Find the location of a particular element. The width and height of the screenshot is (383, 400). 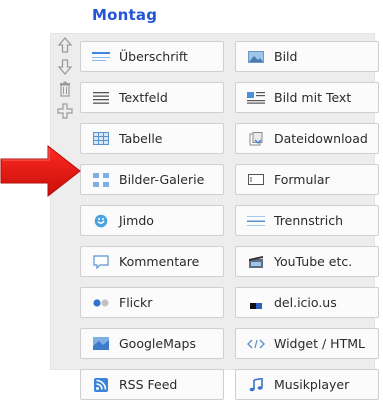

add-widget-button: Widget / HTML is located at coordinates (307, 343).